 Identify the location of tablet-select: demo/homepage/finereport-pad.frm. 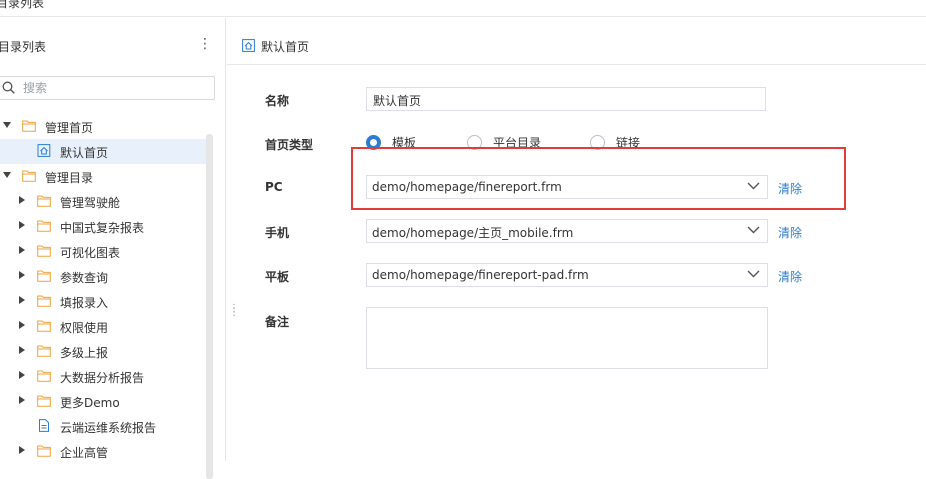
(567, 275).